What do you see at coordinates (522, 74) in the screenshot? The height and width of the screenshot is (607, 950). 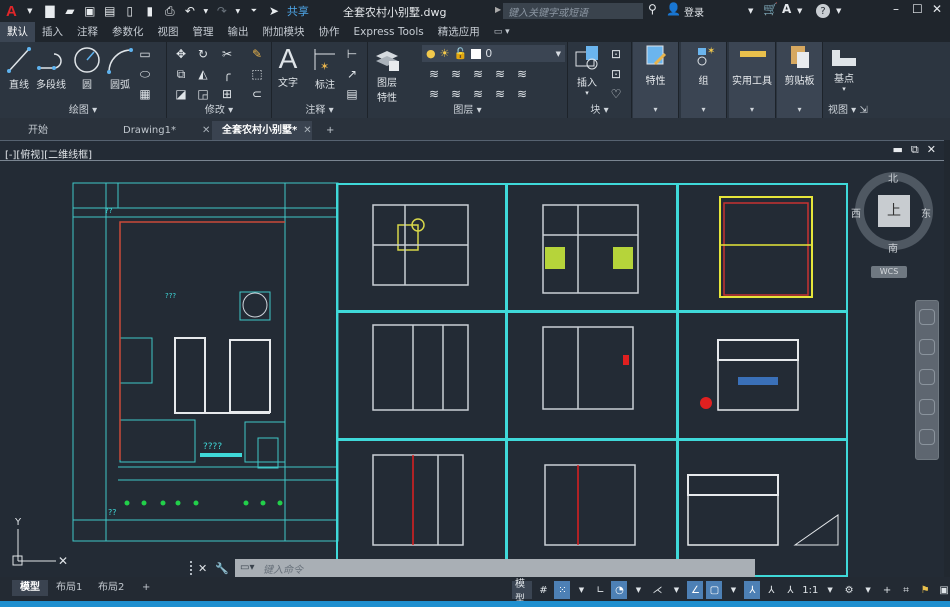 I see `layer-walk-icon: ≋` at bounding box center [522, 74].